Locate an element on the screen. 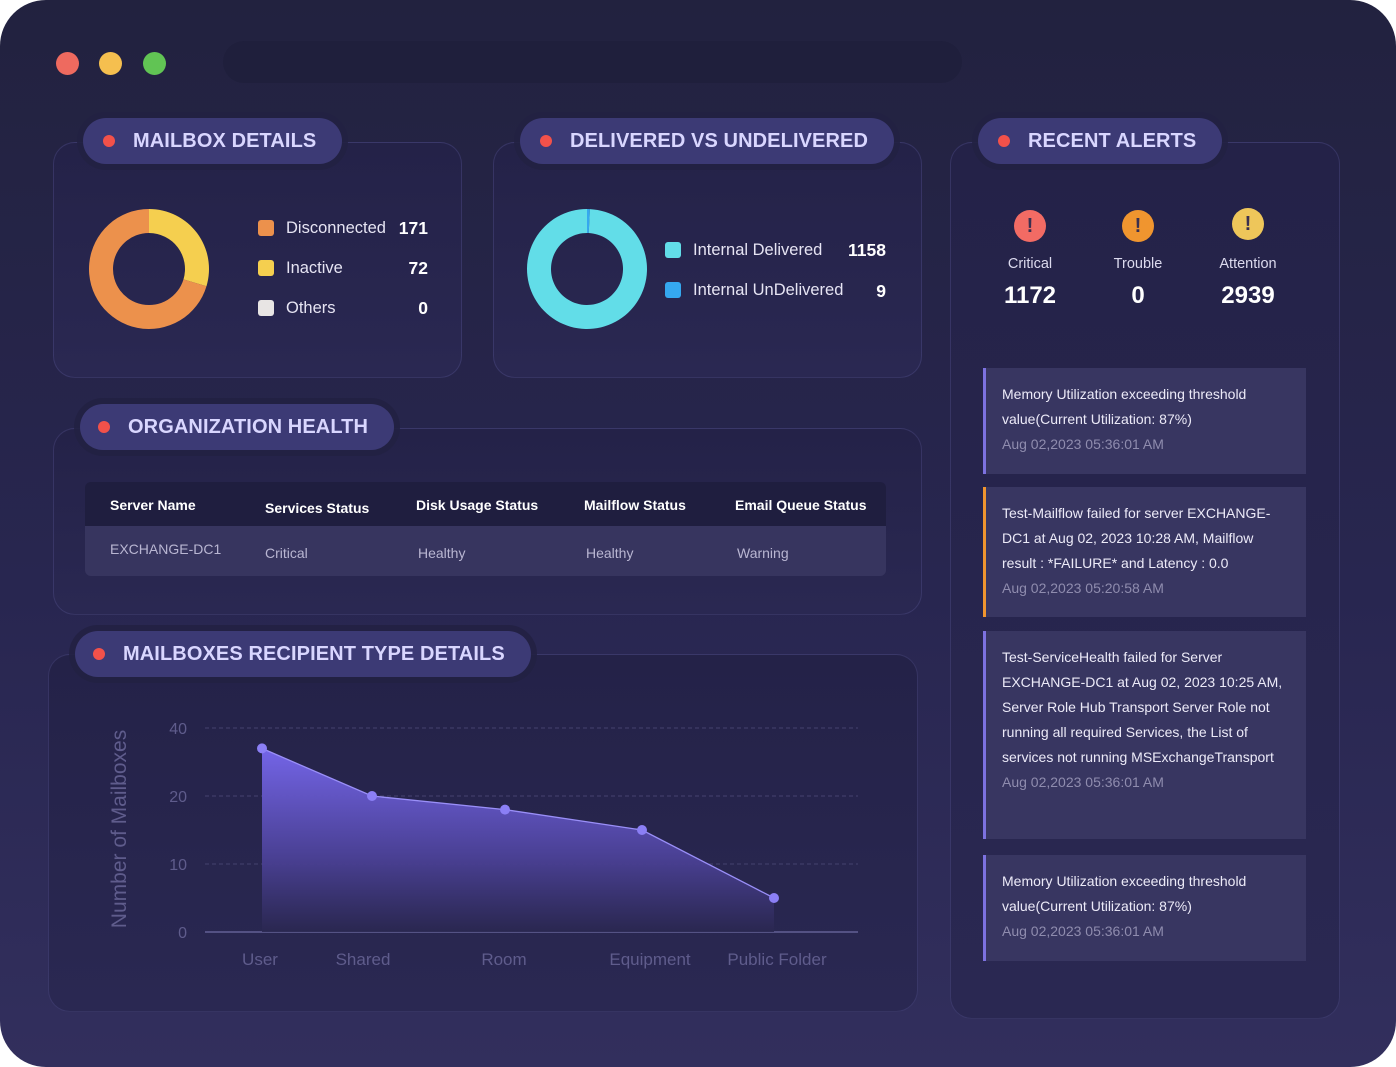 The image size is (1396, 1067). mailbox-donut-chart is located at coordinates (149, 269).